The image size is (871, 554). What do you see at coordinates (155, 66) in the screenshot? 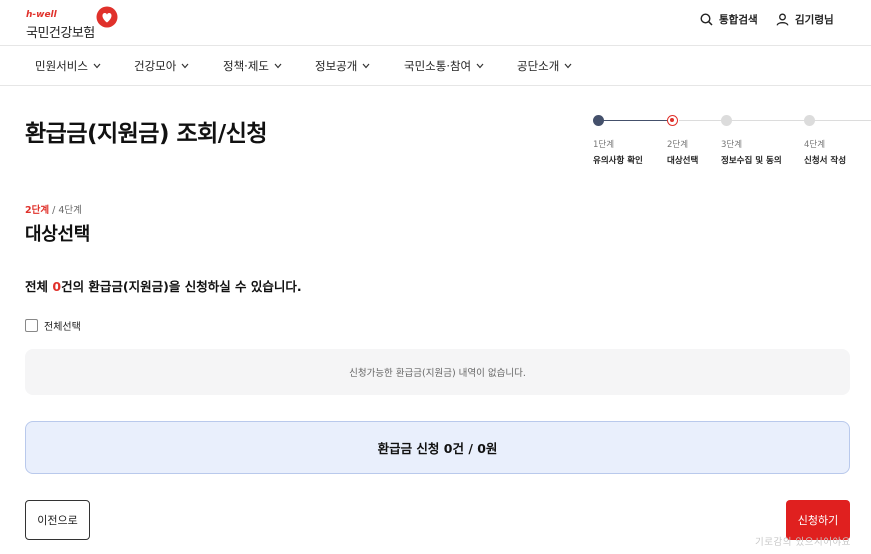
I see `nav-item-label: 건강모아` at bounding box center [155, 66].